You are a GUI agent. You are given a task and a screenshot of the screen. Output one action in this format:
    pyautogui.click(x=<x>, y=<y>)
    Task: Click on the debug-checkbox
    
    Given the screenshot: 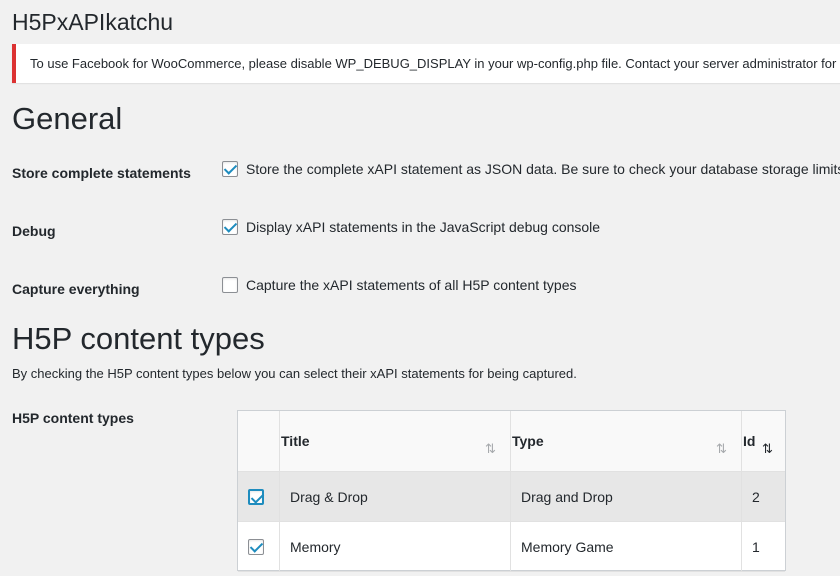 What is the action you would take?
    pyautogui.click(x=230, y=227)
    